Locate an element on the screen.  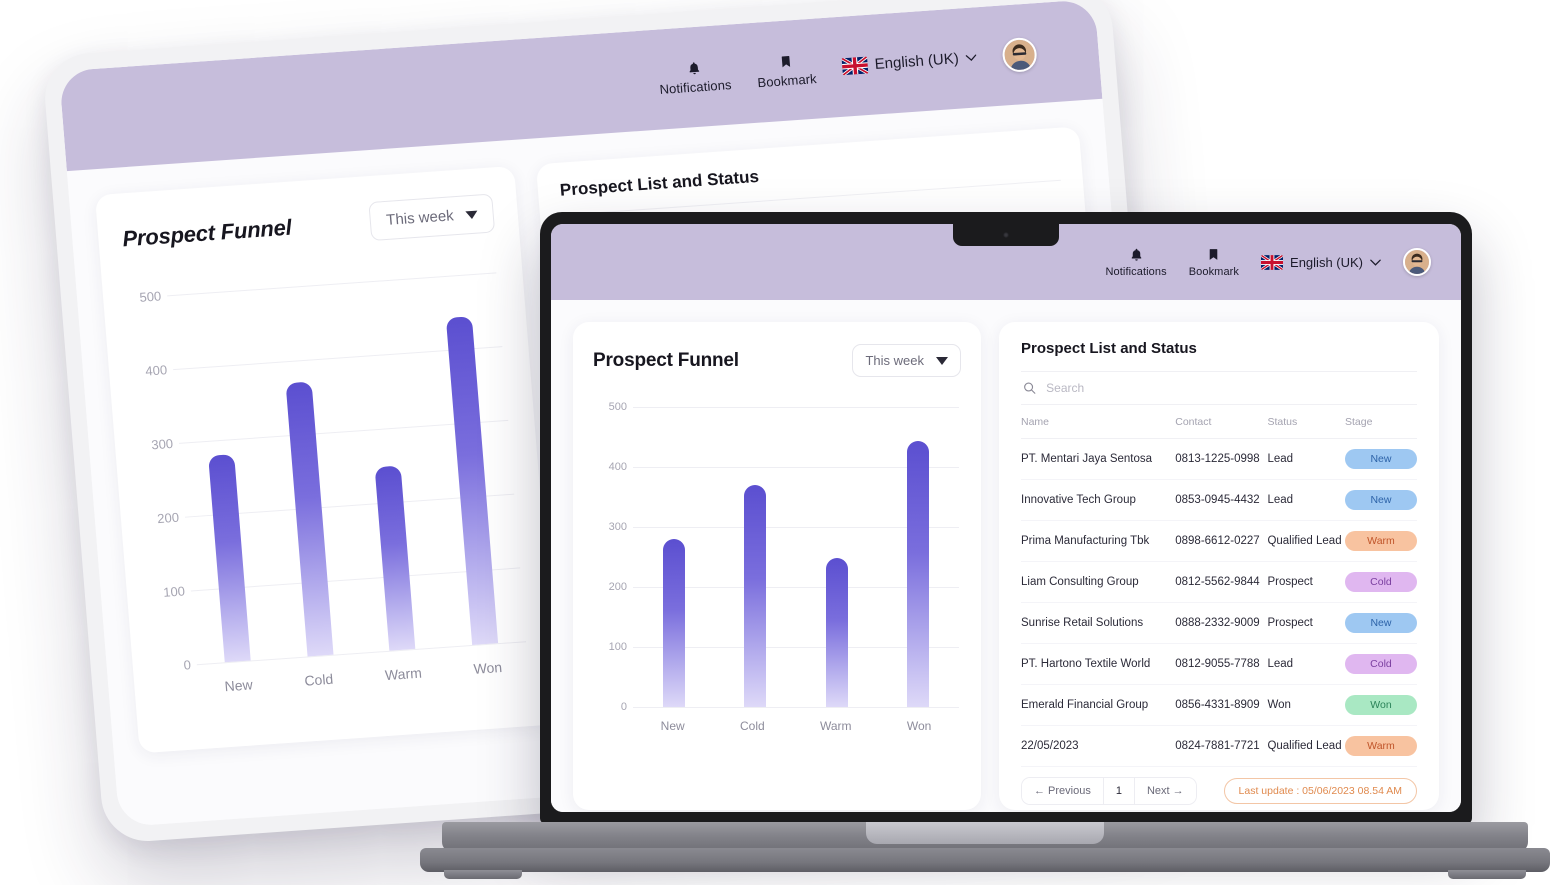
status-badge: Cold is located at coordinates (1380, 582).